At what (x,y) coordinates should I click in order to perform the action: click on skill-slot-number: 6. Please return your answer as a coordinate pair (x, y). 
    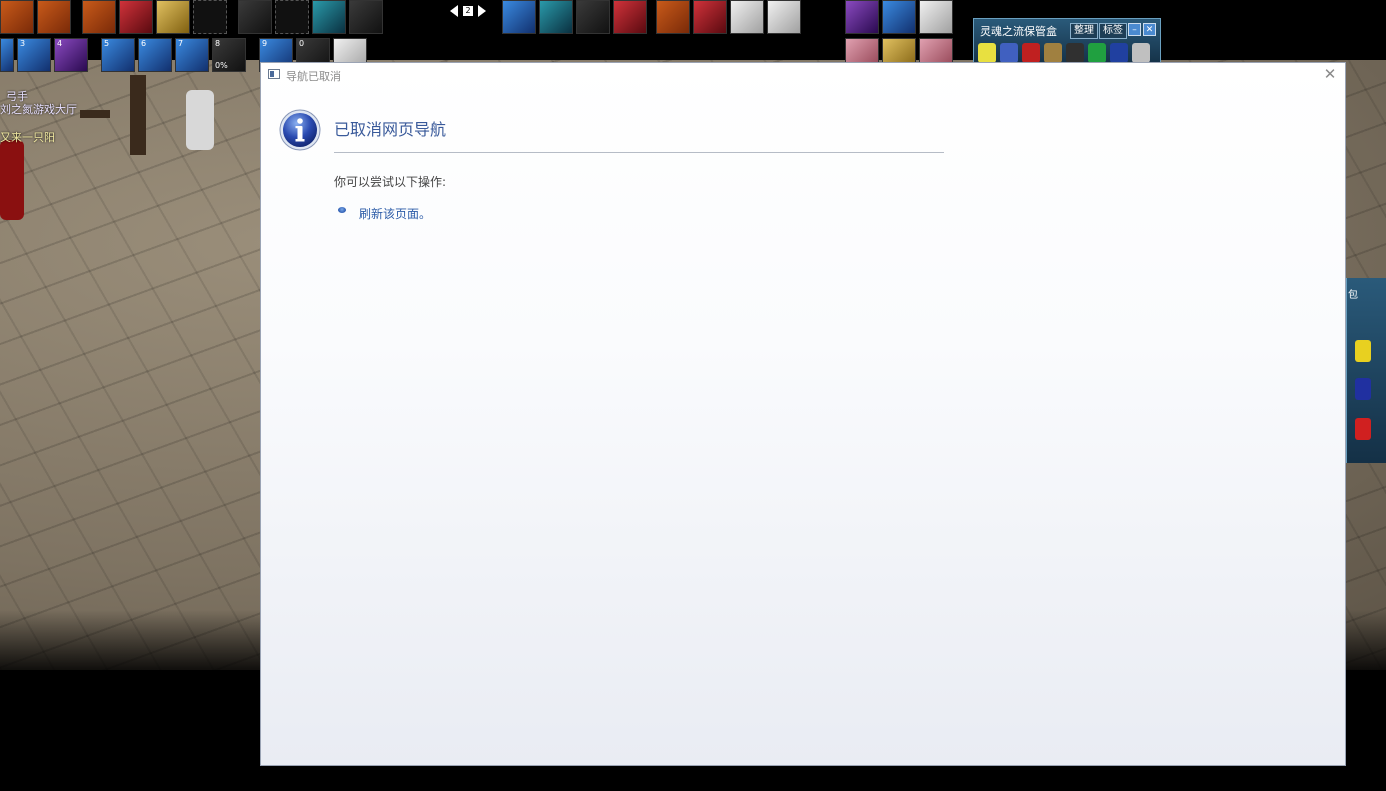
    Looking at the image, I should click on (144, 43).